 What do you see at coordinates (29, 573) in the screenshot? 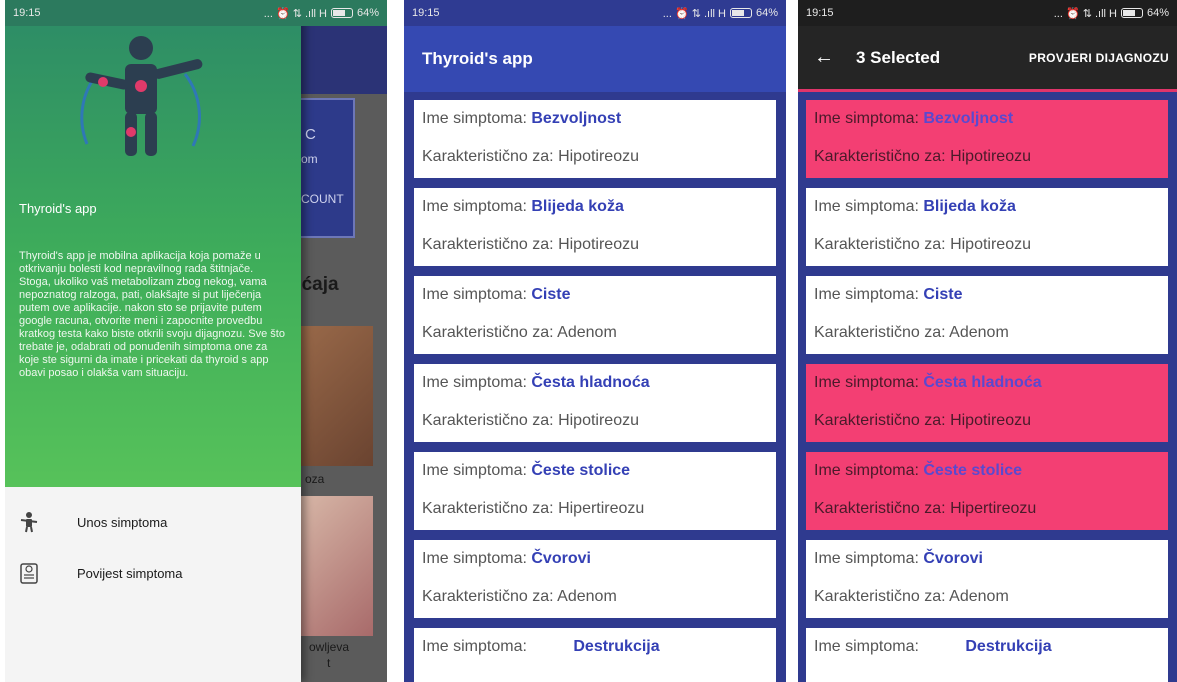
I see `clipboard-icon` at bounding box center [29, 573].